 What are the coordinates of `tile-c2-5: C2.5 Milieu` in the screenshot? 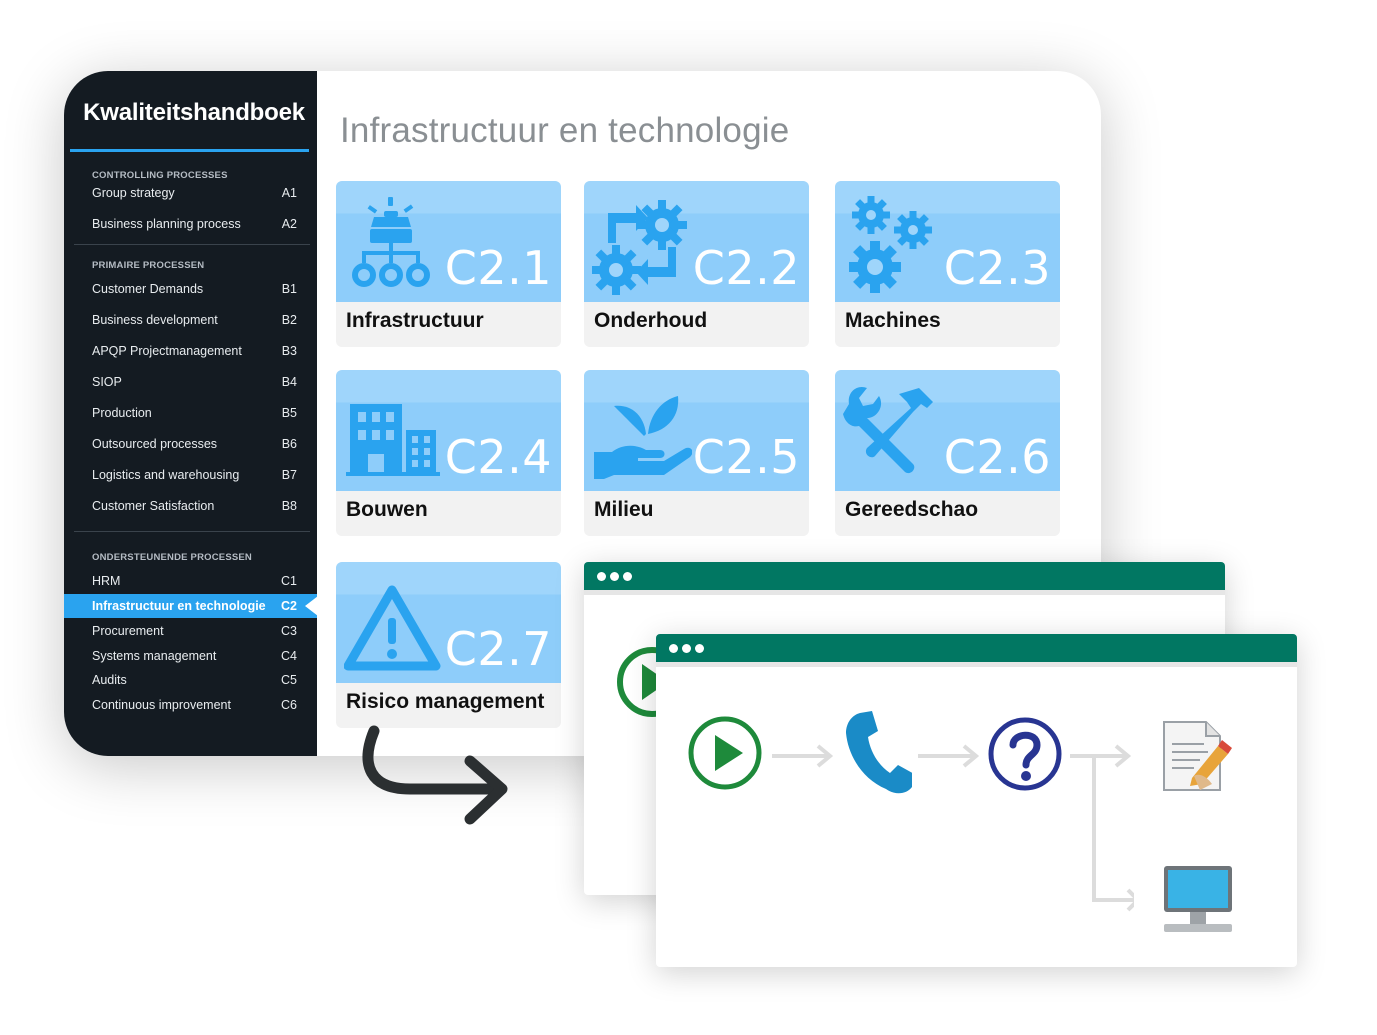 It's located at (696, 453).